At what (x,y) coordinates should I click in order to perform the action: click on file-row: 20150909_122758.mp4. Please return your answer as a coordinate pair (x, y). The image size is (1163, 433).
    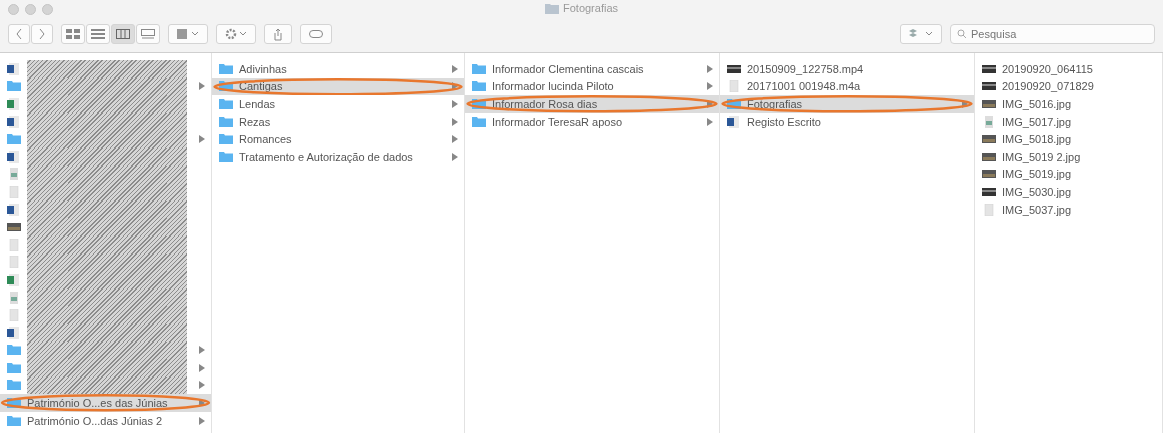
    Looking at the image, I should click on (847, 69).